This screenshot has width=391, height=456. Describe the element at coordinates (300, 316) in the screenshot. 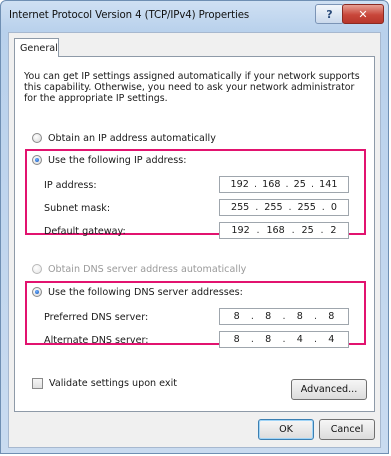

I see `preferred-dns-octet-3: 8` at that location.